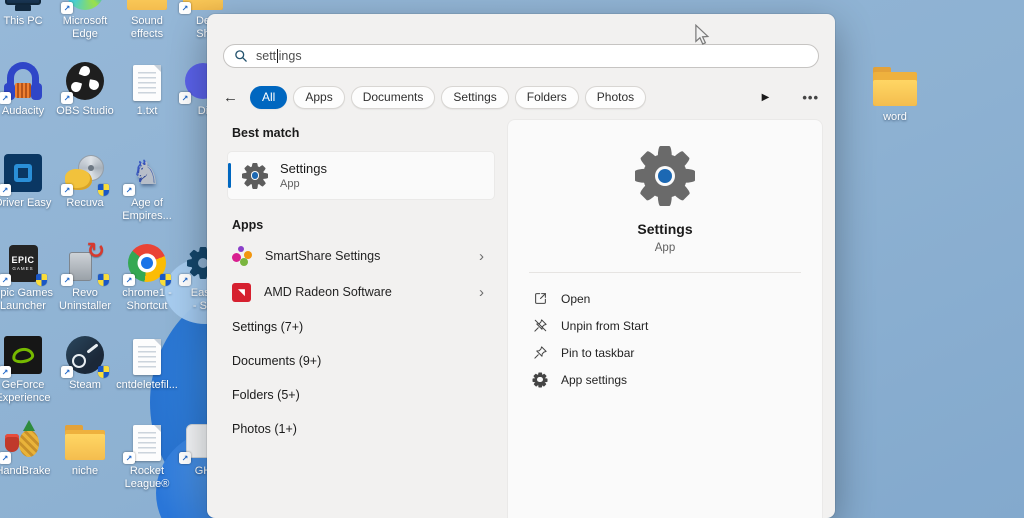 Image resolution: width=1024 pixels, height=518 pixels. I want to click on chevron-right-icon: ›, so click(481, 256).